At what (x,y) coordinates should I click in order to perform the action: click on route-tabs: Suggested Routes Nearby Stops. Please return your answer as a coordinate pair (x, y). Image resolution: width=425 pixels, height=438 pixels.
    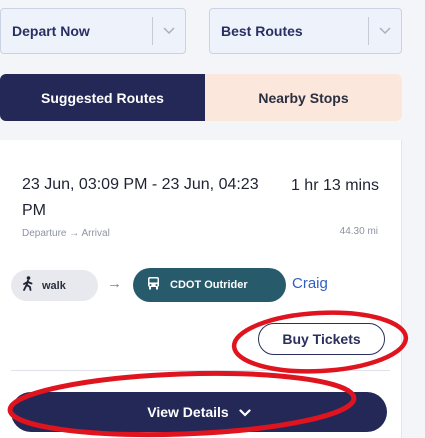
    Looking at the image, I should click on (201, 97).